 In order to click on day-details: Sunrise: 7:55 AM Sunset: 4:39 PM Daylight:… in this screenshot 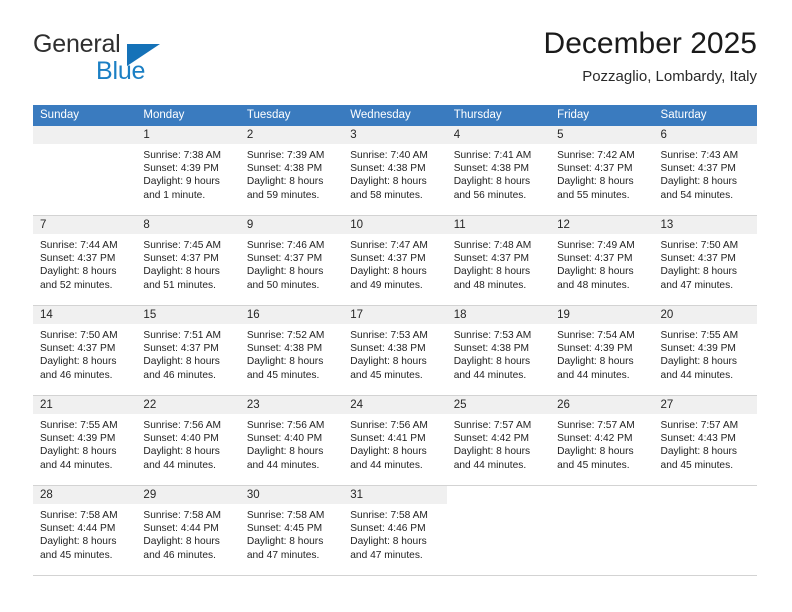, I will do `click(84, 443)`.